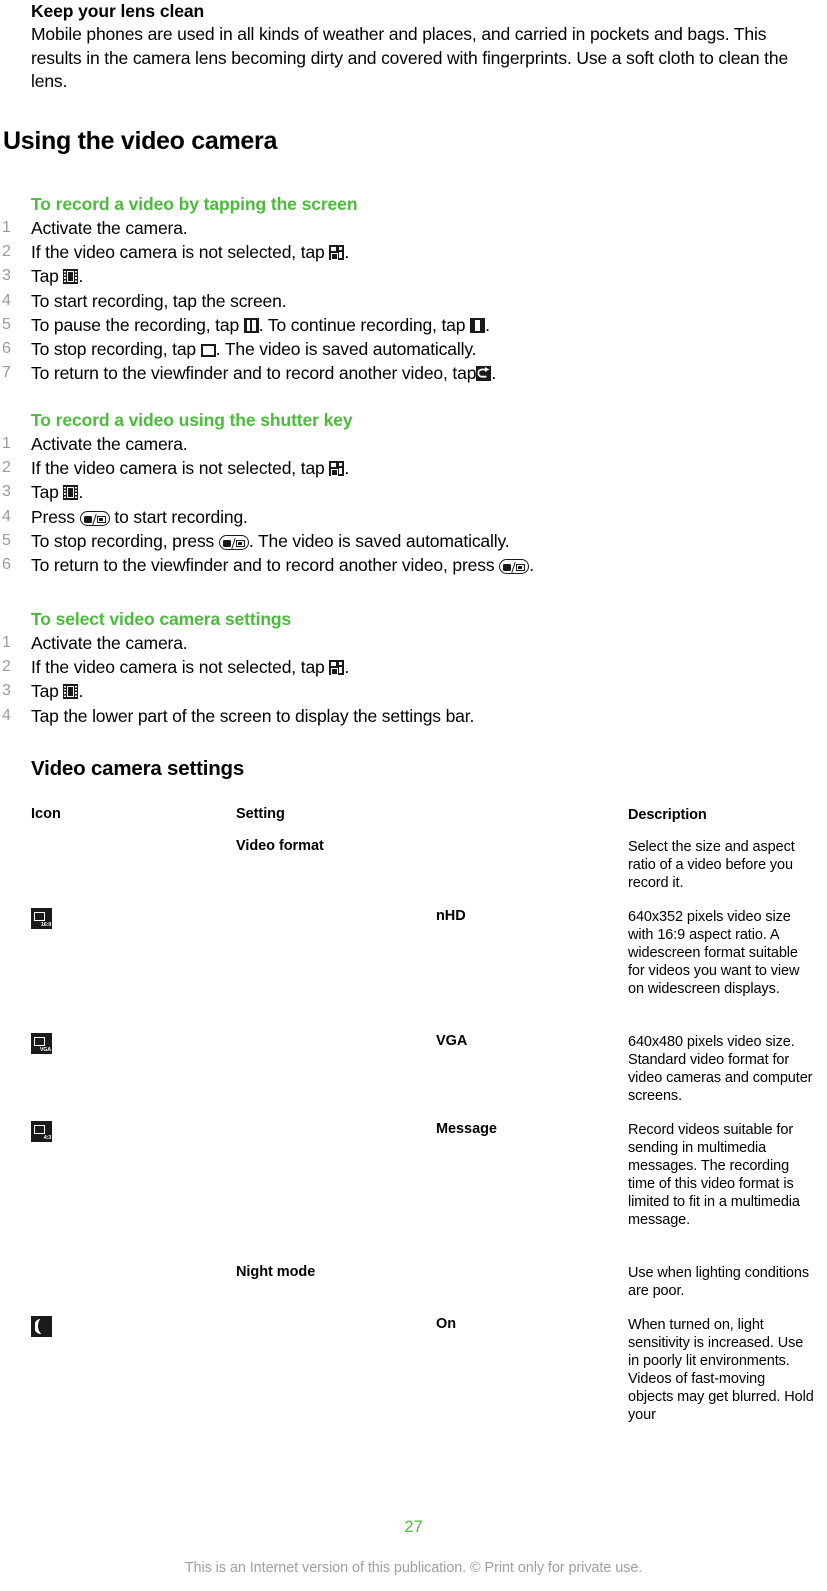 This screenshot has height=1591, width=827. What do you see at coordinates (6, 373) in the screenshot?
I see `step-number: 7` at bounding box center [6, 373].